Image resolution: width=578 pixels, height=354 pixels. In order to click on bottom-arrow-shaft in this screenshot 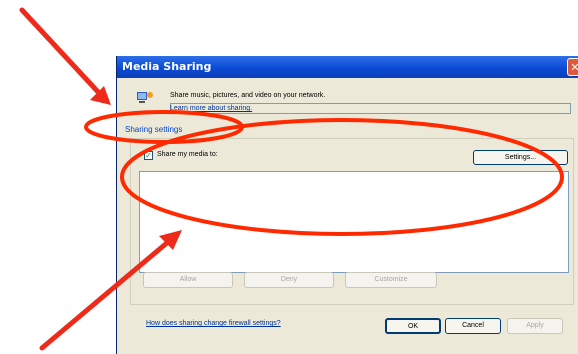, I will do `click(105, 295)`.